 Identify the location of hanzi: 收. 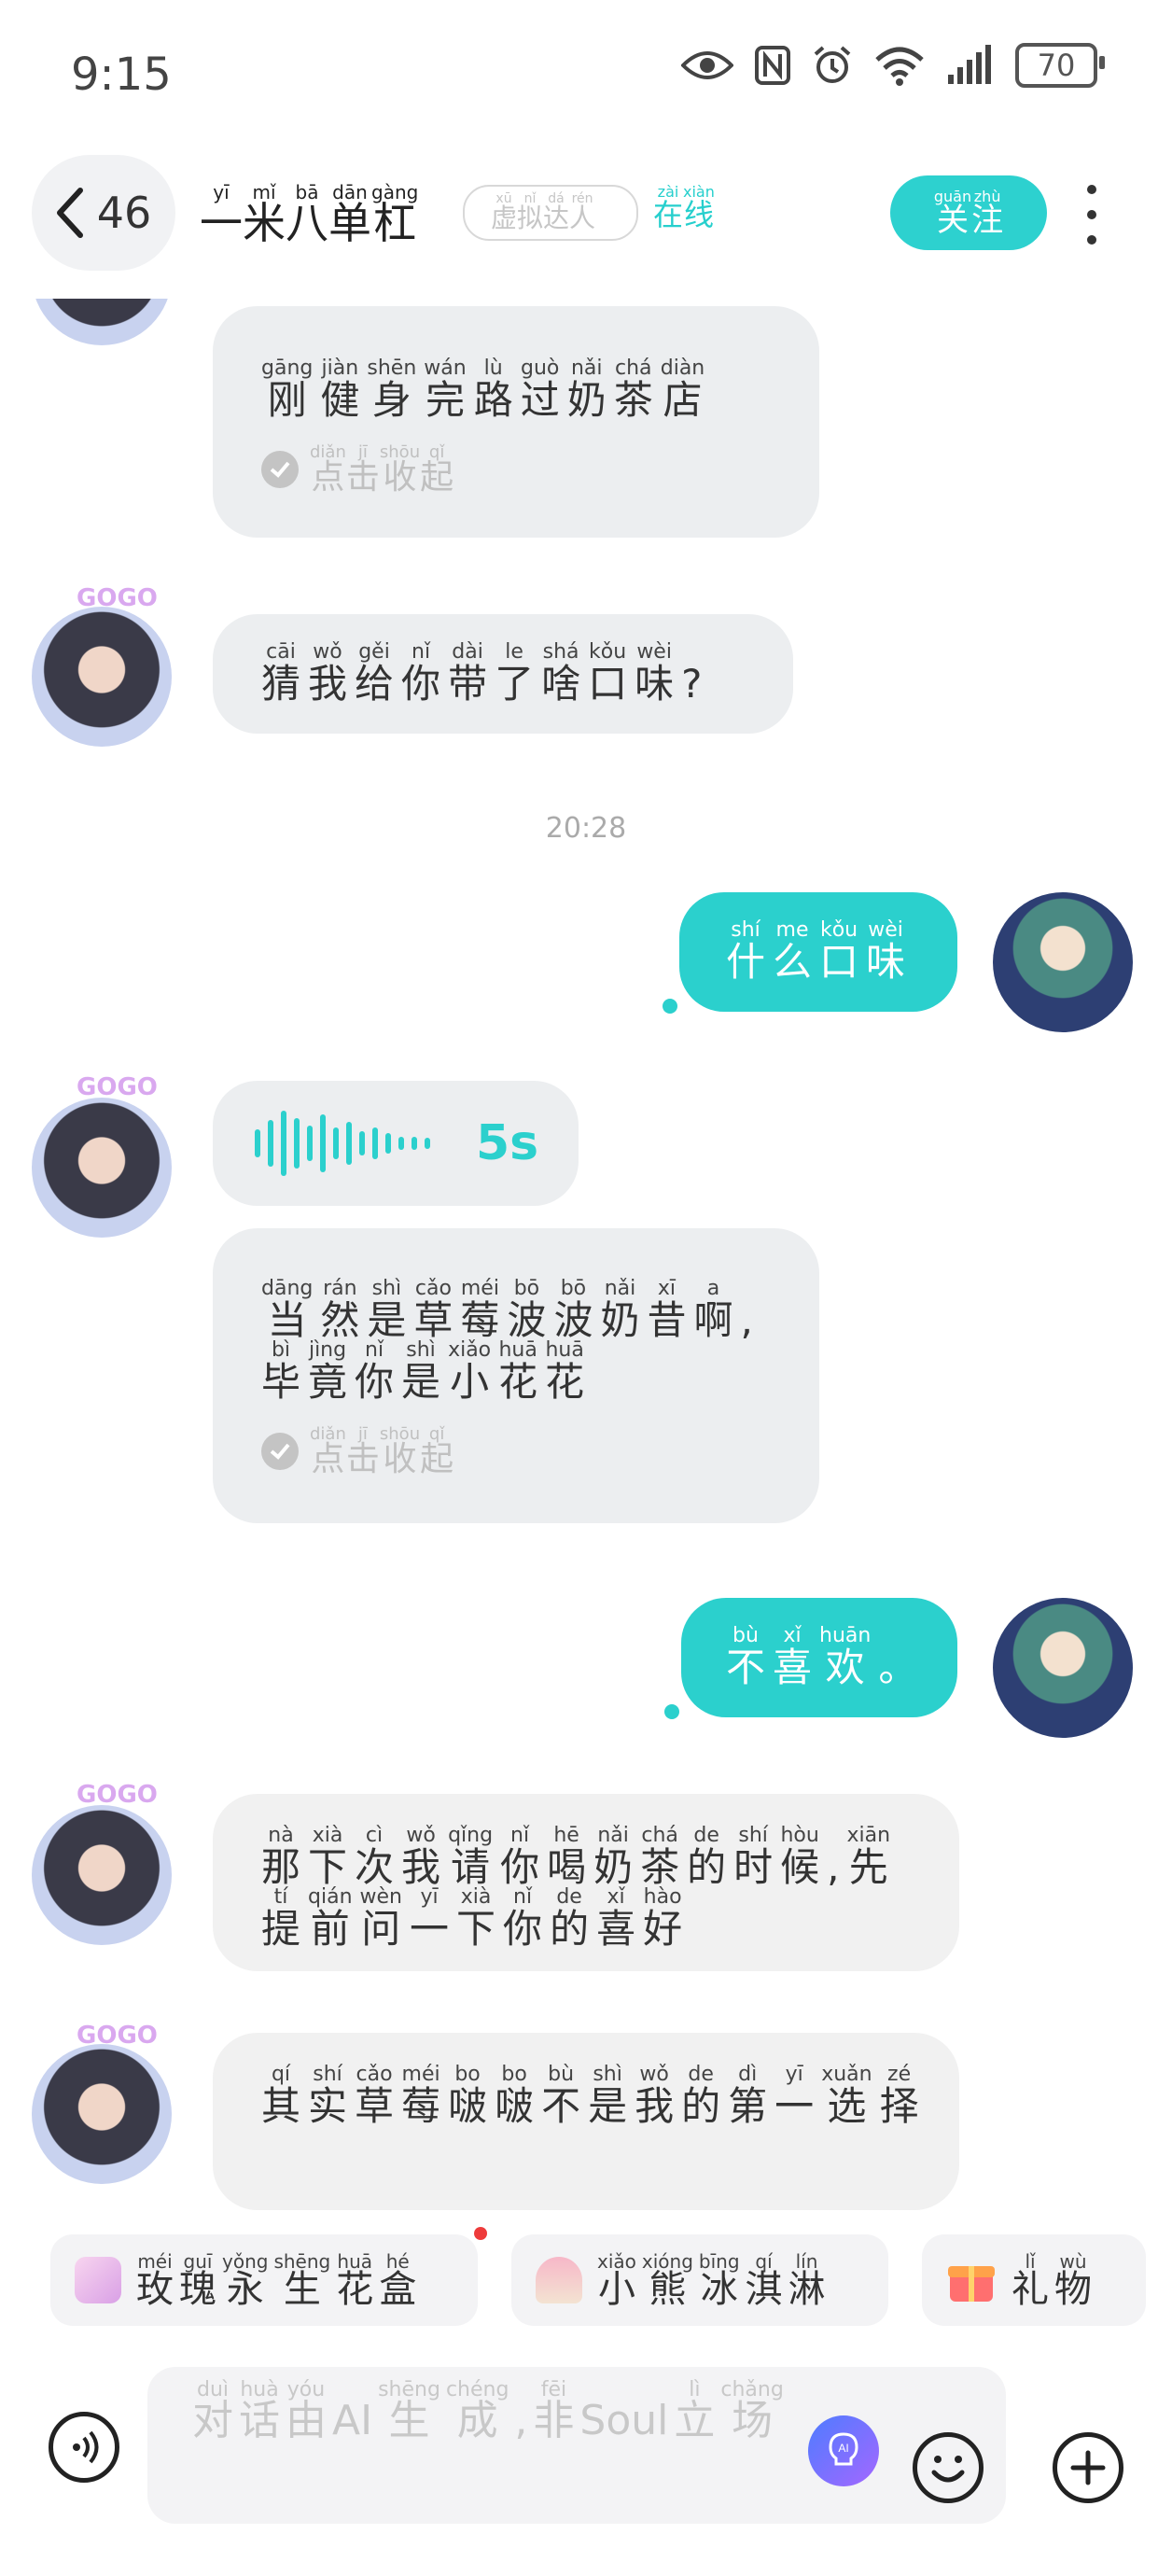
(400, 1459).